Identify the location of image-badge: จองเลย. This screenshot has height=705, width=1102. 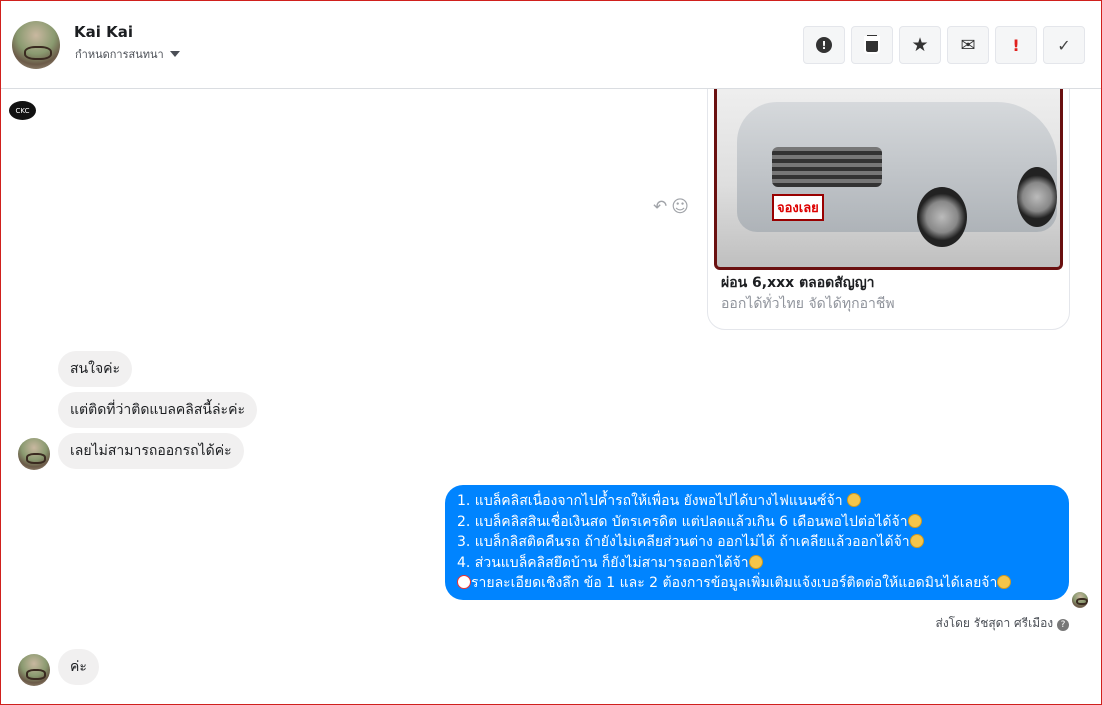
(798, 207).